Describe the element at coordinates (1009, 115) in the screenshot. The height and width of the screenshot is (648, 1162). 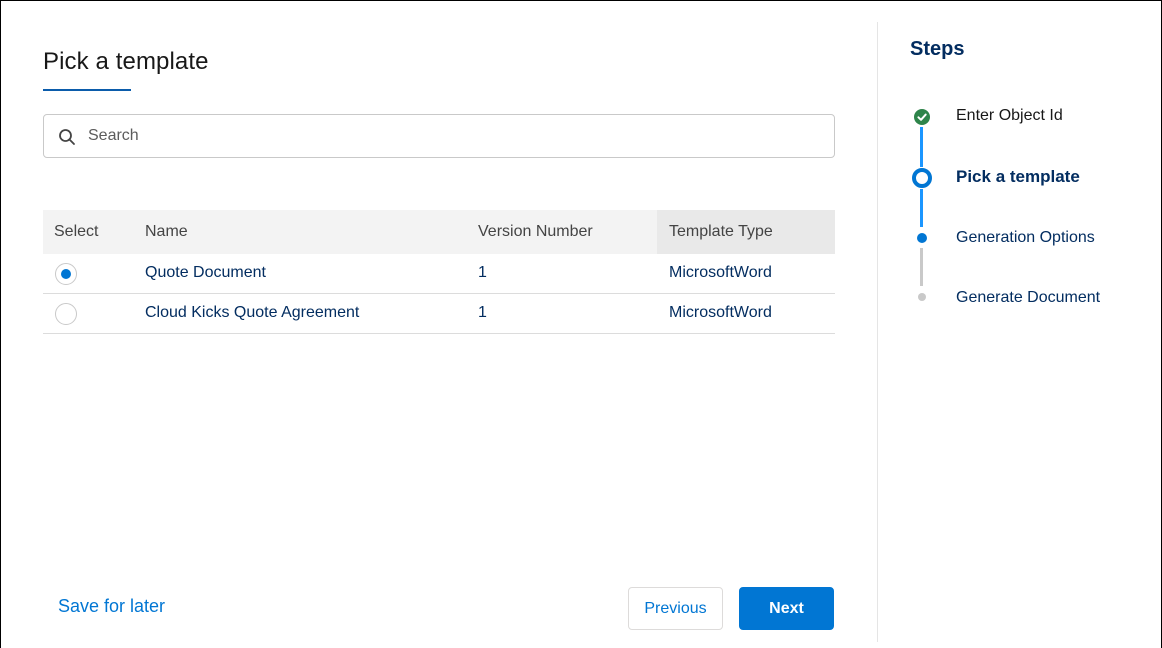
I see `step-label: Enter Object Id` at that location.